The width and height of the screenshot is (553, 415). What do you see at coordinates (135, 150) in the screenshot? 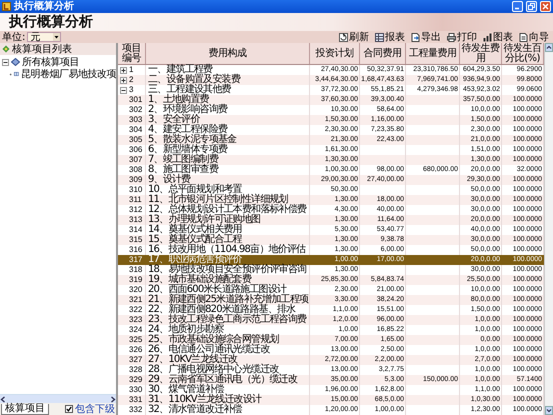
I see `table-cell-text: 306` at bounding box center [135, 150].